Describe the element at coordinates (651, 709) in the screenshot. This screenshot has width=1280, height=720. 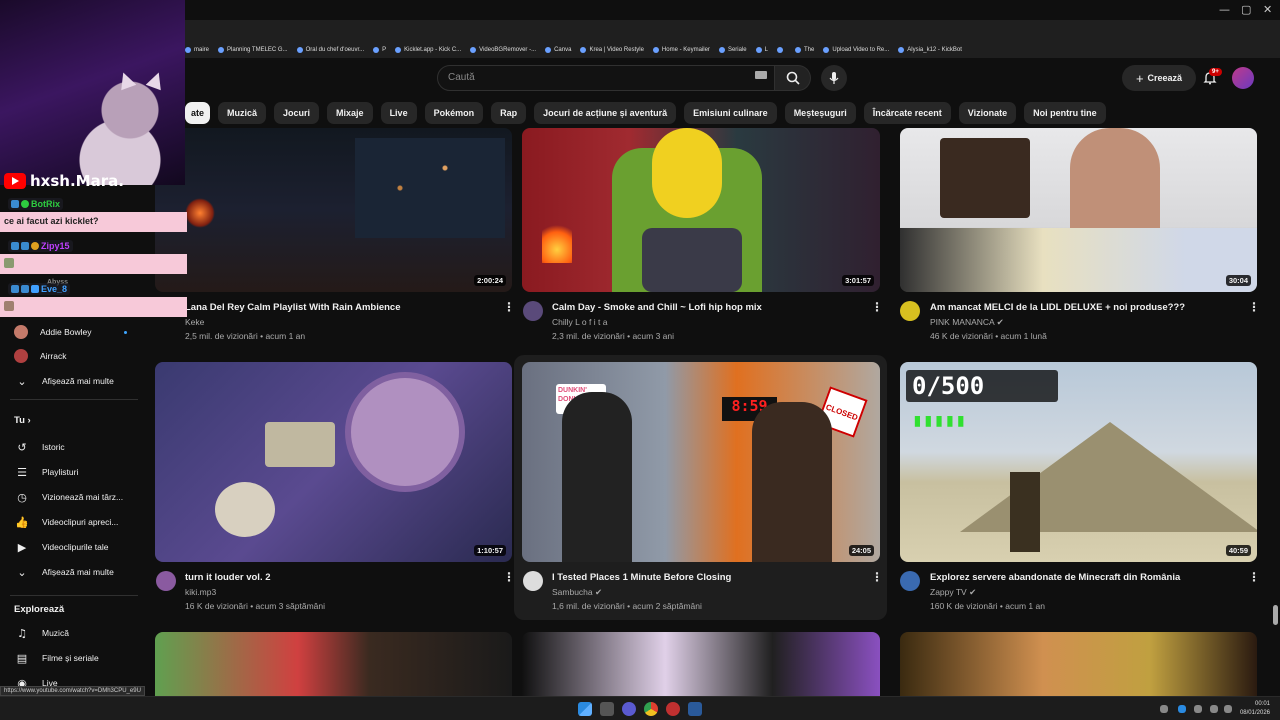
I see `chrome-icon` at that location.